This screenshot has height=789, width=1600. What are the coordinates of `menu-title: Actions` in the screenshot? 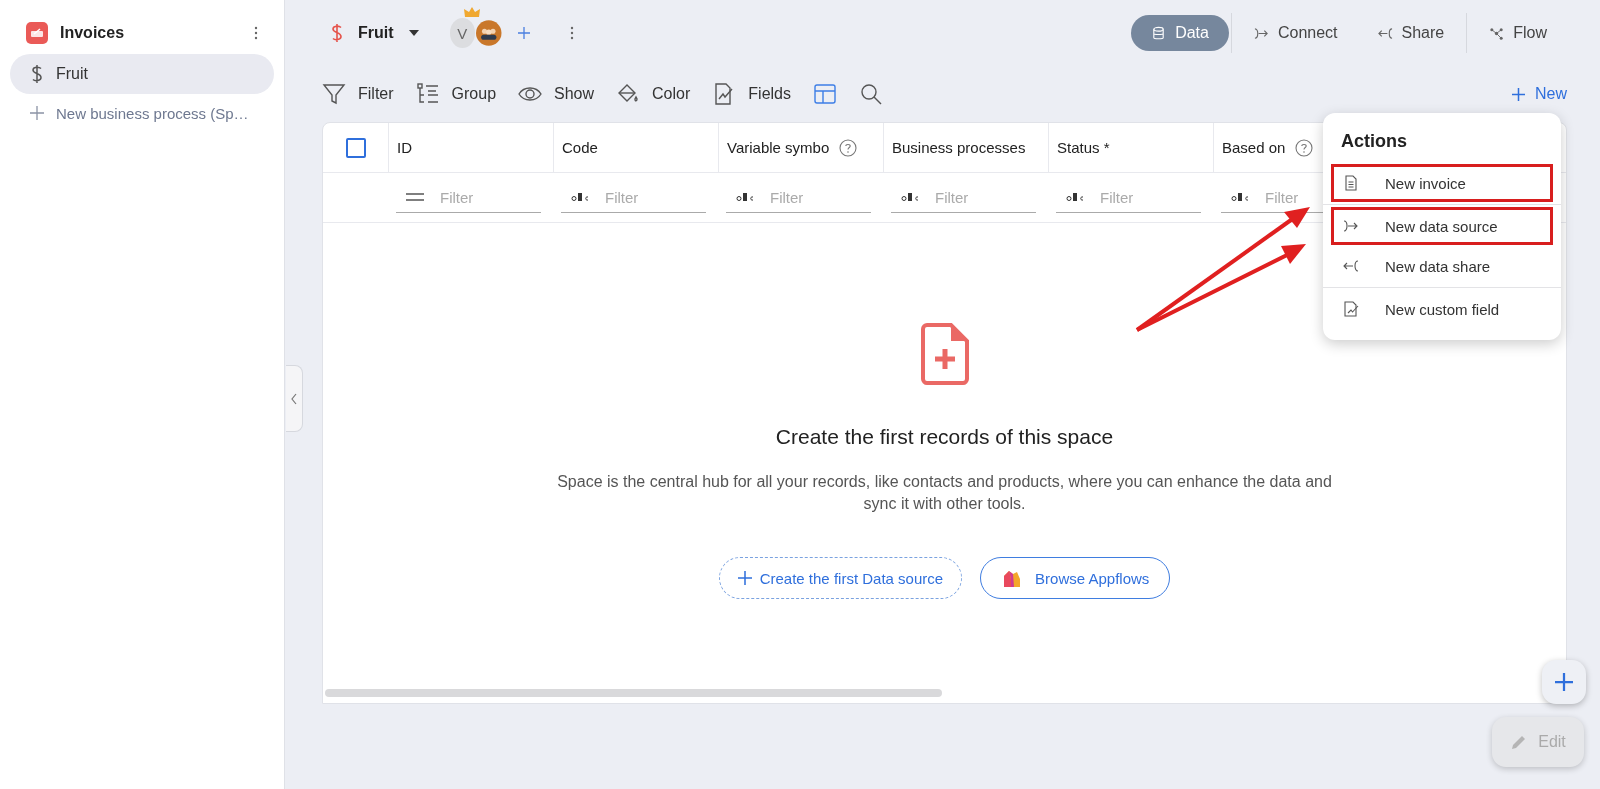 It's located at (1374, 142).